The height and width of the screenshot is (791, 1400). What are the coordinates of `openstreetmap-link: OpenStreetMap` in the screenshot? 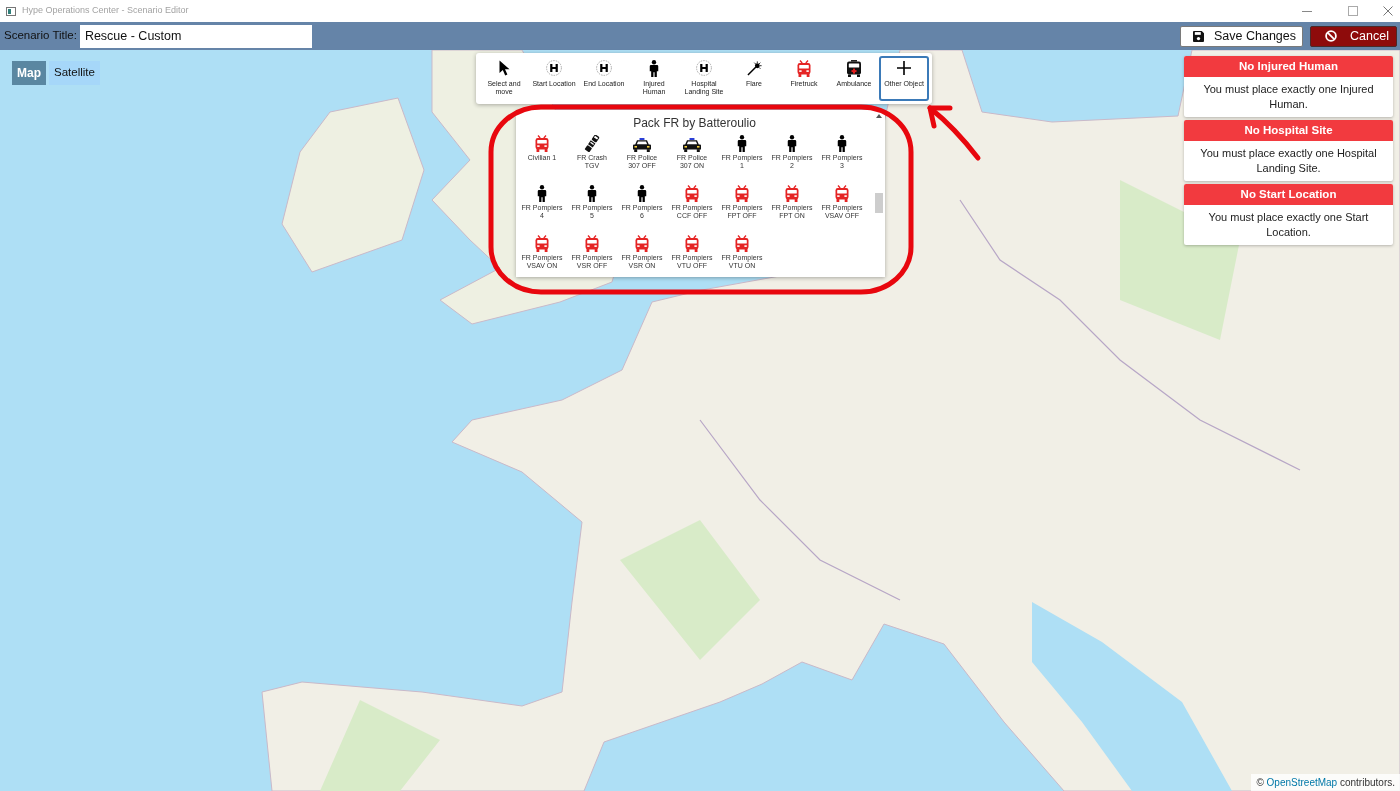 It's located at (1302, 782).